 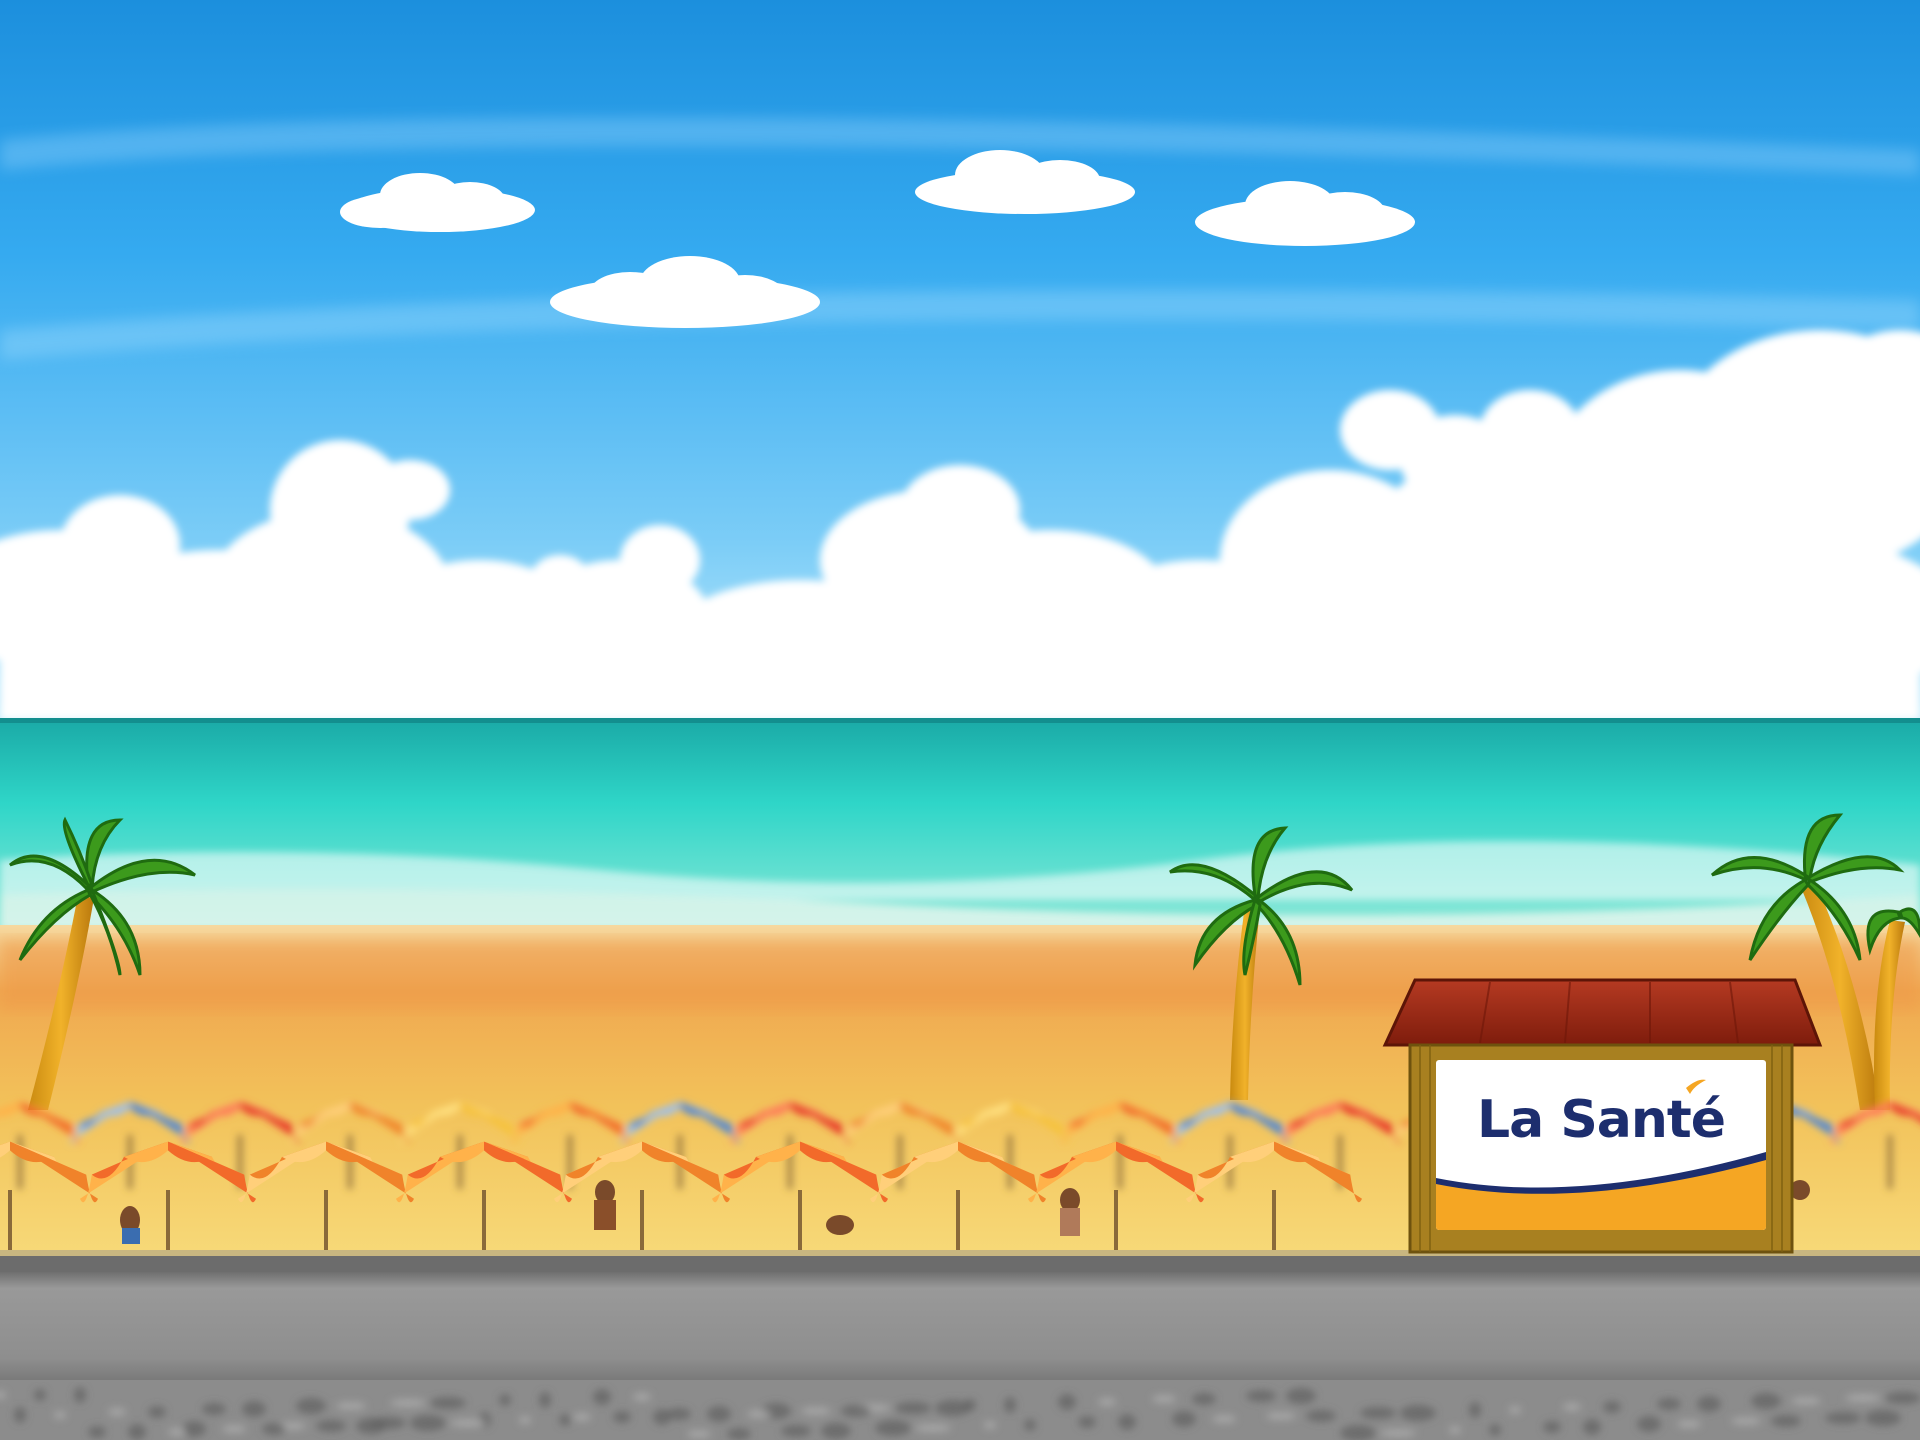 I want to click on kiosk-sign: La Santé, so click(x=1601, y=1145).